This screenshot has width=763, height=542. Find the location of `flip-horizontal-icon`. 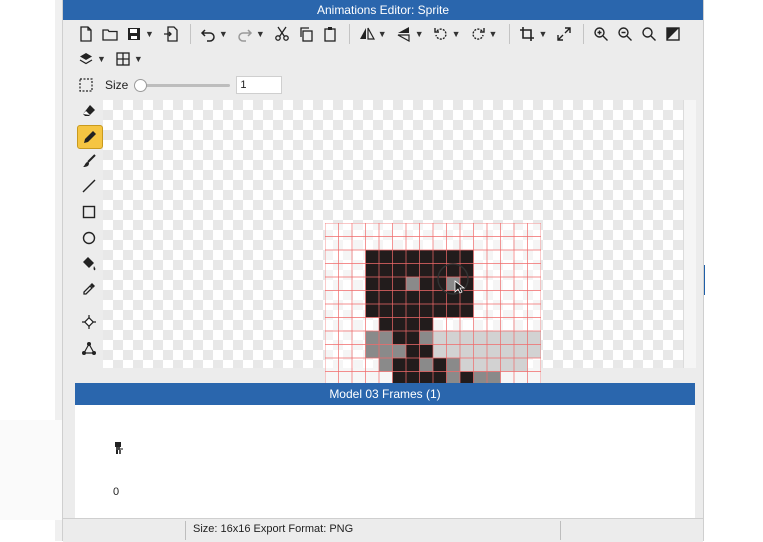

flip-horizontal-icon is located at coordinates (367, 34).